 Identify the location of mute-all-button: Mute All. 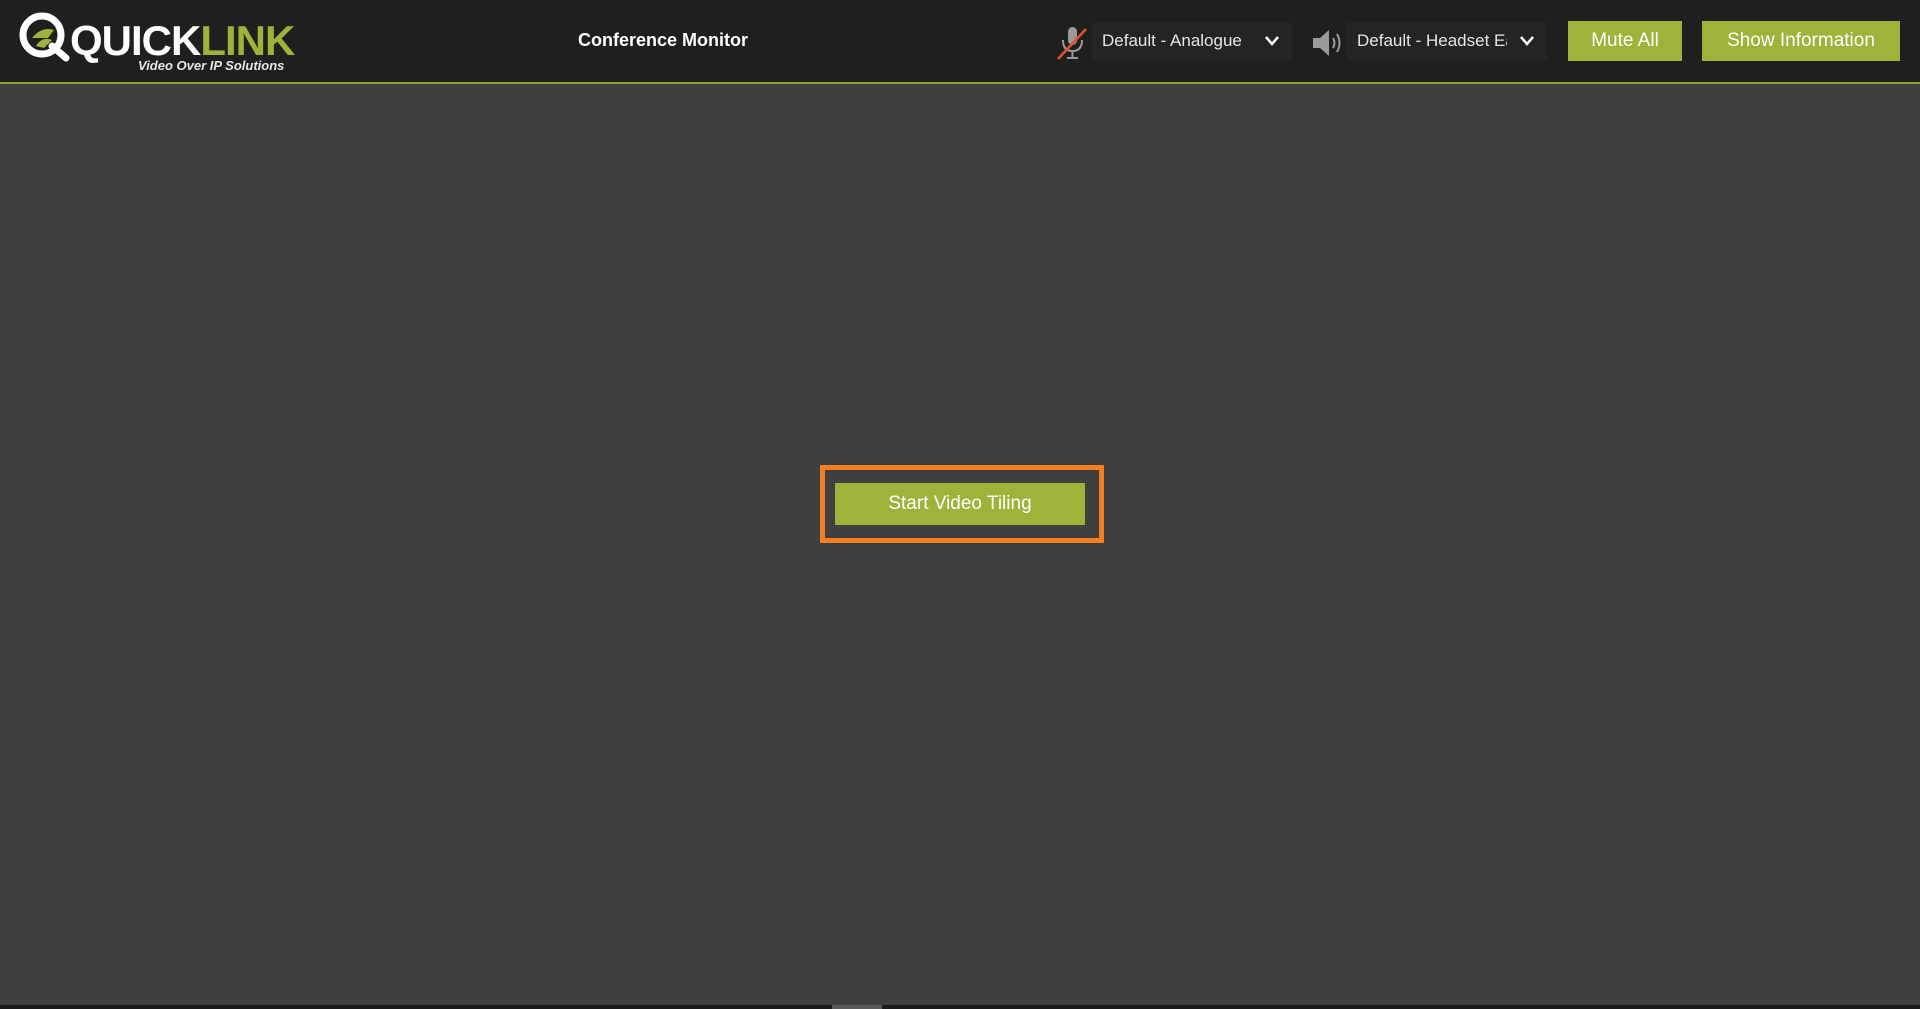
(1625, 41).